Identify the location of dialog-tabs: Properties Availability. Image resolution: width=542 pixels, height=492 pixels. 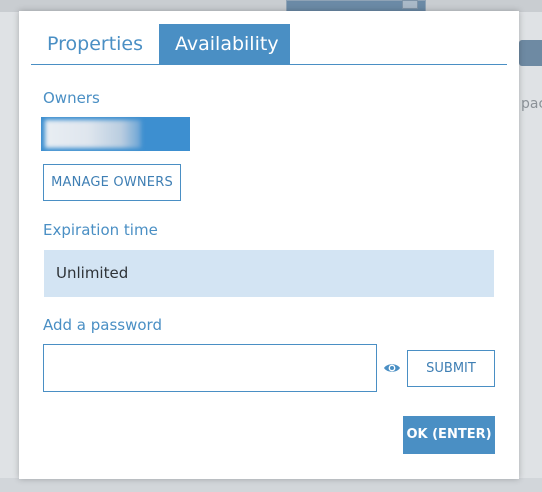
(269, 44).